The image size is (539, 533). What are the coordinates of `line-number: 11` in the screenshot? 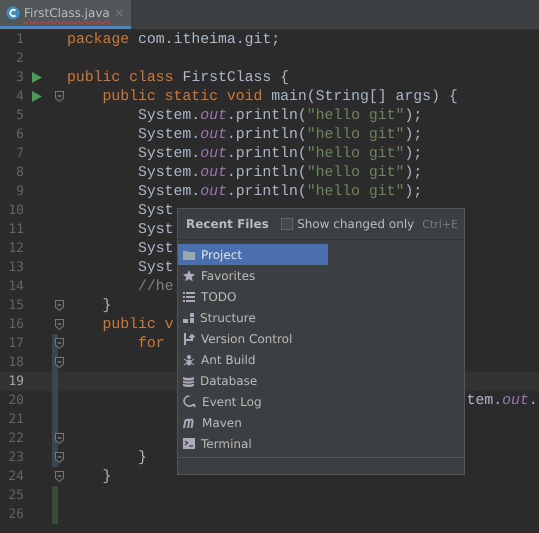 It's located at (15, 229).